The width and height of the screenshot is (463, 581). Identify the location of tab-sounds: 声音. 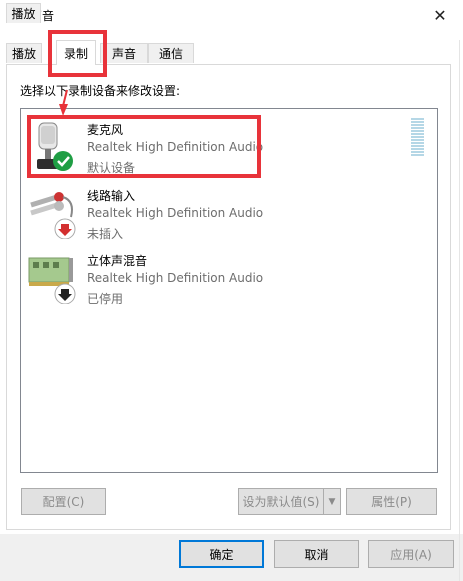
(124, 53).